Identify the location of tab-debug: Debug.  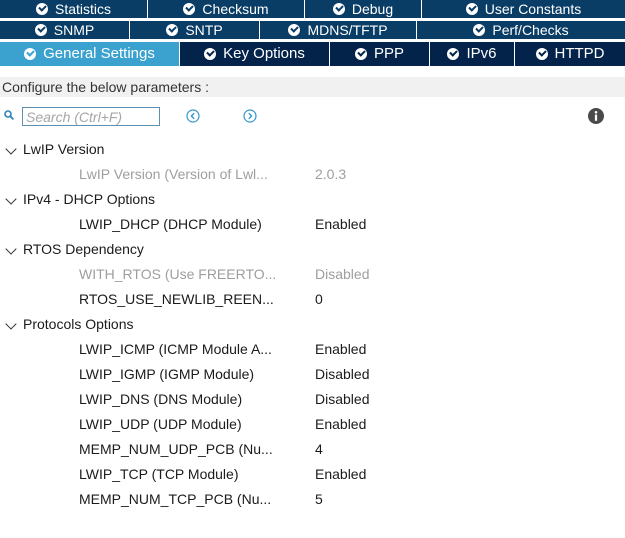
(363, 9).